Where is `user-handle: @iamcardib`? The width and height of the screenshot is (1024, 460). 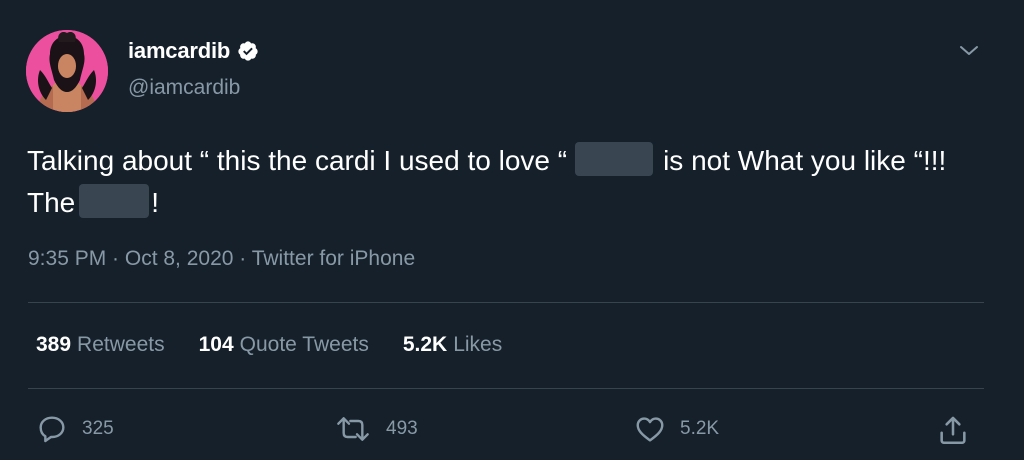
user-handle: @iamcardib is located at coordinates (184, 88).